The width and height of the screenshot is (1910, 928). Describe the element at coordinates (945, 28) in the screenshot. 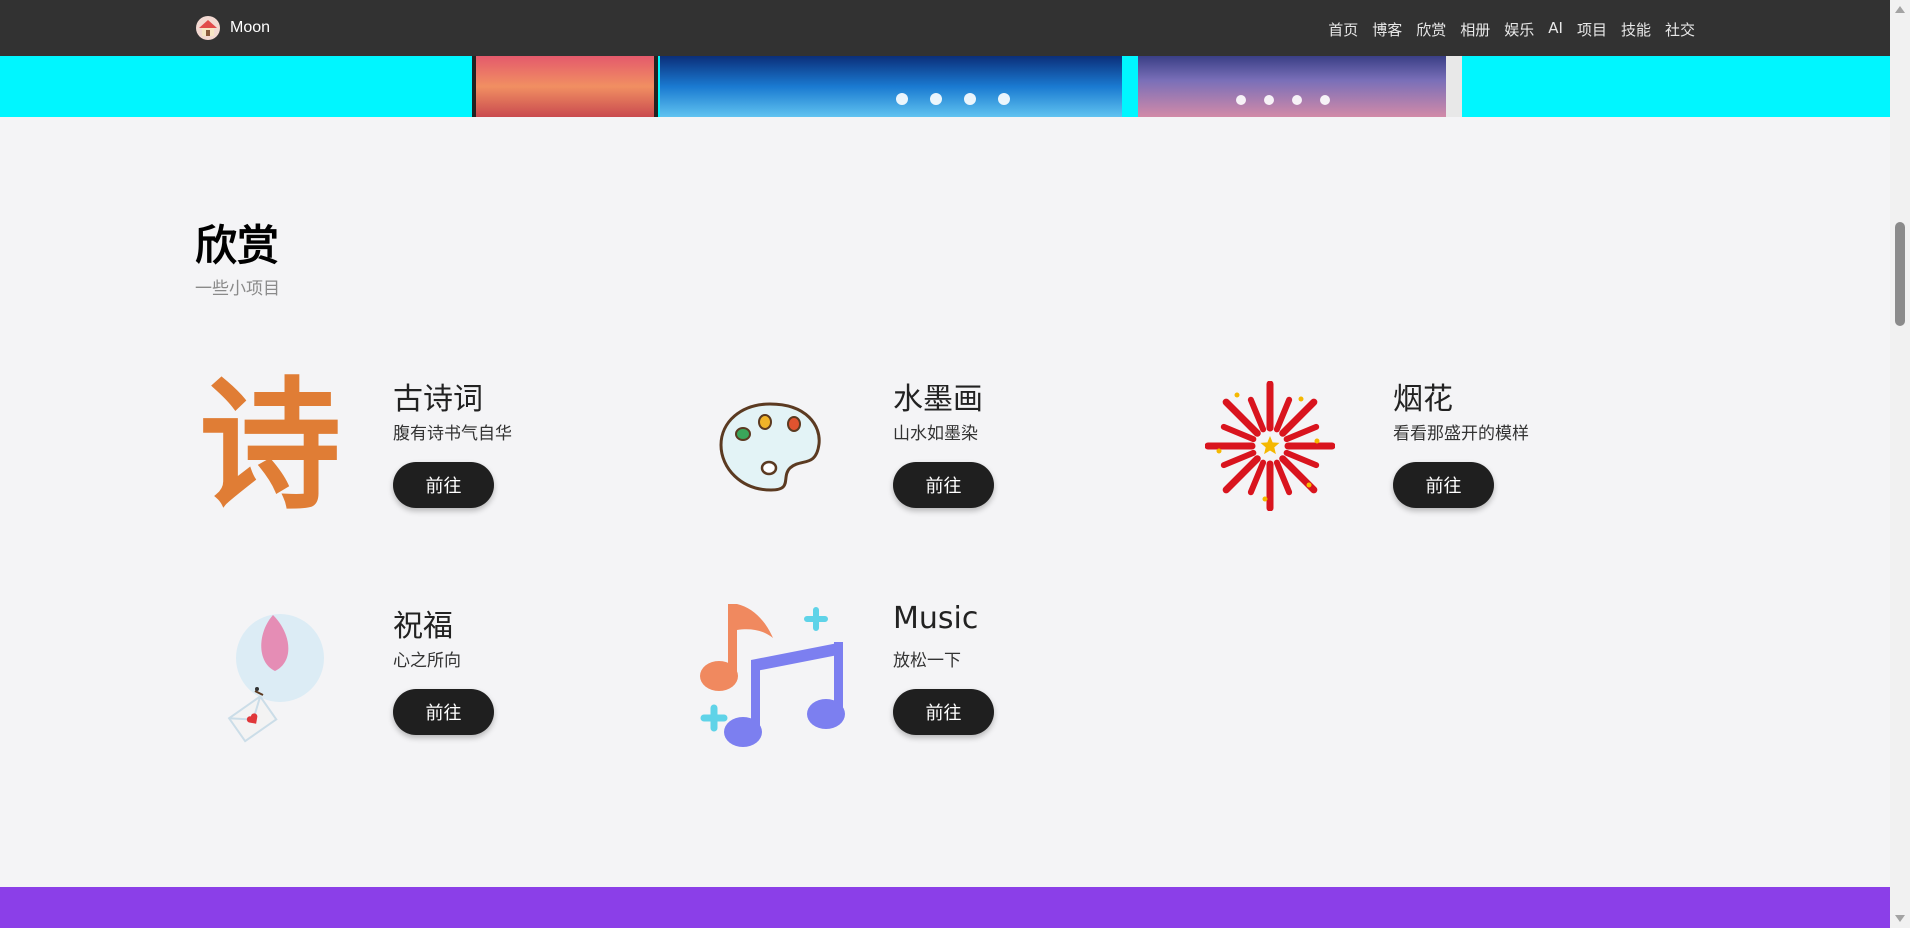

I see `top-navbar: Moon 首页 博客 欣赏 相册 娱乐 AI 项目 技能 社交` at that location.